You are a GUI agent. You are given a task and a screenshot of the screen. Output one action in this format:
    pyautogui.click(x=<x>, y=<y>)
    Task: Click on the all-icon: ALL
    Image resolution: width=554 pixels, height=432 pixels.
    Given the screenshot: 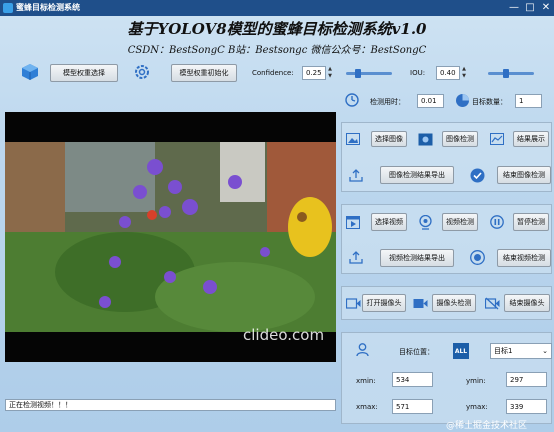 What is the action you would take?
    pyautogui.click(x=461, y=351)
    